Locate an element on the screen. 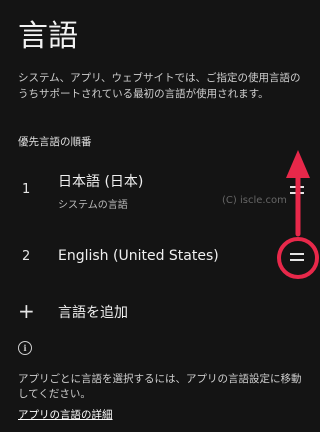 The height and width of the screenshot is (432, 320). plus-icon: + is located at coordinates (26, 311).